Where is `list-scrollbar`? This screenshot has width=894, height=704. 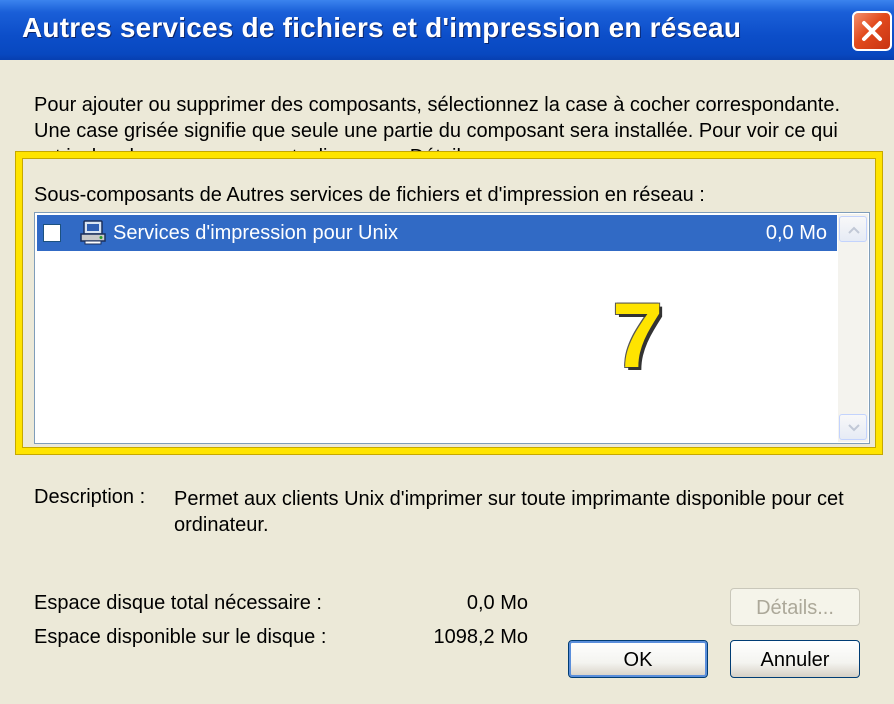
list-scrollbar is located at coordinates (853, 328).